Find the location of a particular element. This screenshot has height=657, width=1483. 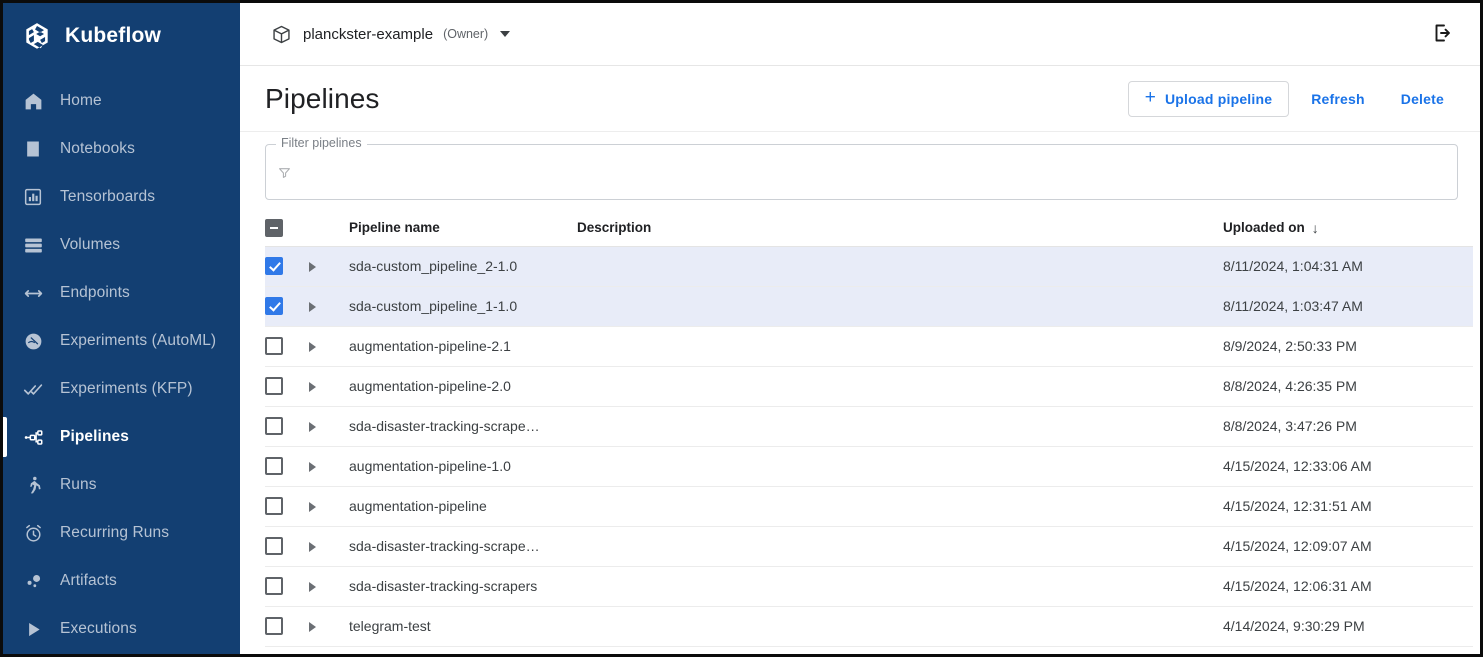

delete-button: Delete is located at coordinates (1422, 99).